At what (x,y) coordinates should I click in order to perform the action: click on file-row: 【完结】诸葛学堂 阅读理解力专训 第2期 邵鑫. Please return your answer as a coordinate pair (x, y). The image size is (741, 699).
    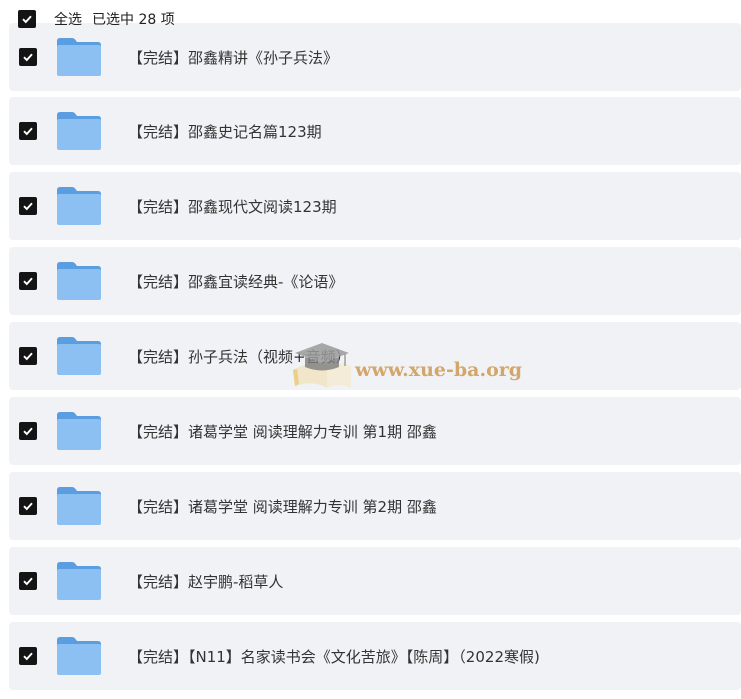
    Looking at the image, I should click on (375, 506).